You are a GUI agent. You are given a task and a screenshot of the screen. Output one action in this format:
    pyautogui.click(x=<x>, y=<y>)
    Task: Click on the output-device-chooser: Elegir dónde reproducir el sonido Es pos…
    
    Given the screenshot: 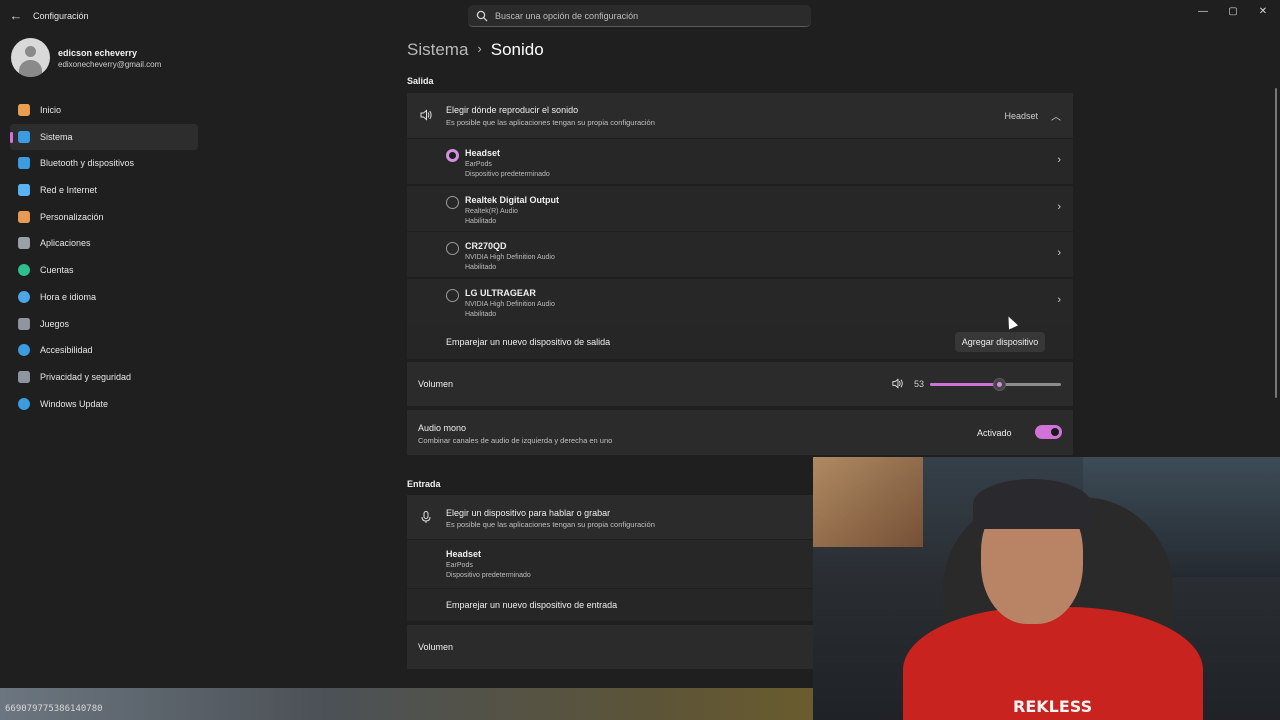 What is the action you would take?
    pyautogui.click(x=740, y=115)
    